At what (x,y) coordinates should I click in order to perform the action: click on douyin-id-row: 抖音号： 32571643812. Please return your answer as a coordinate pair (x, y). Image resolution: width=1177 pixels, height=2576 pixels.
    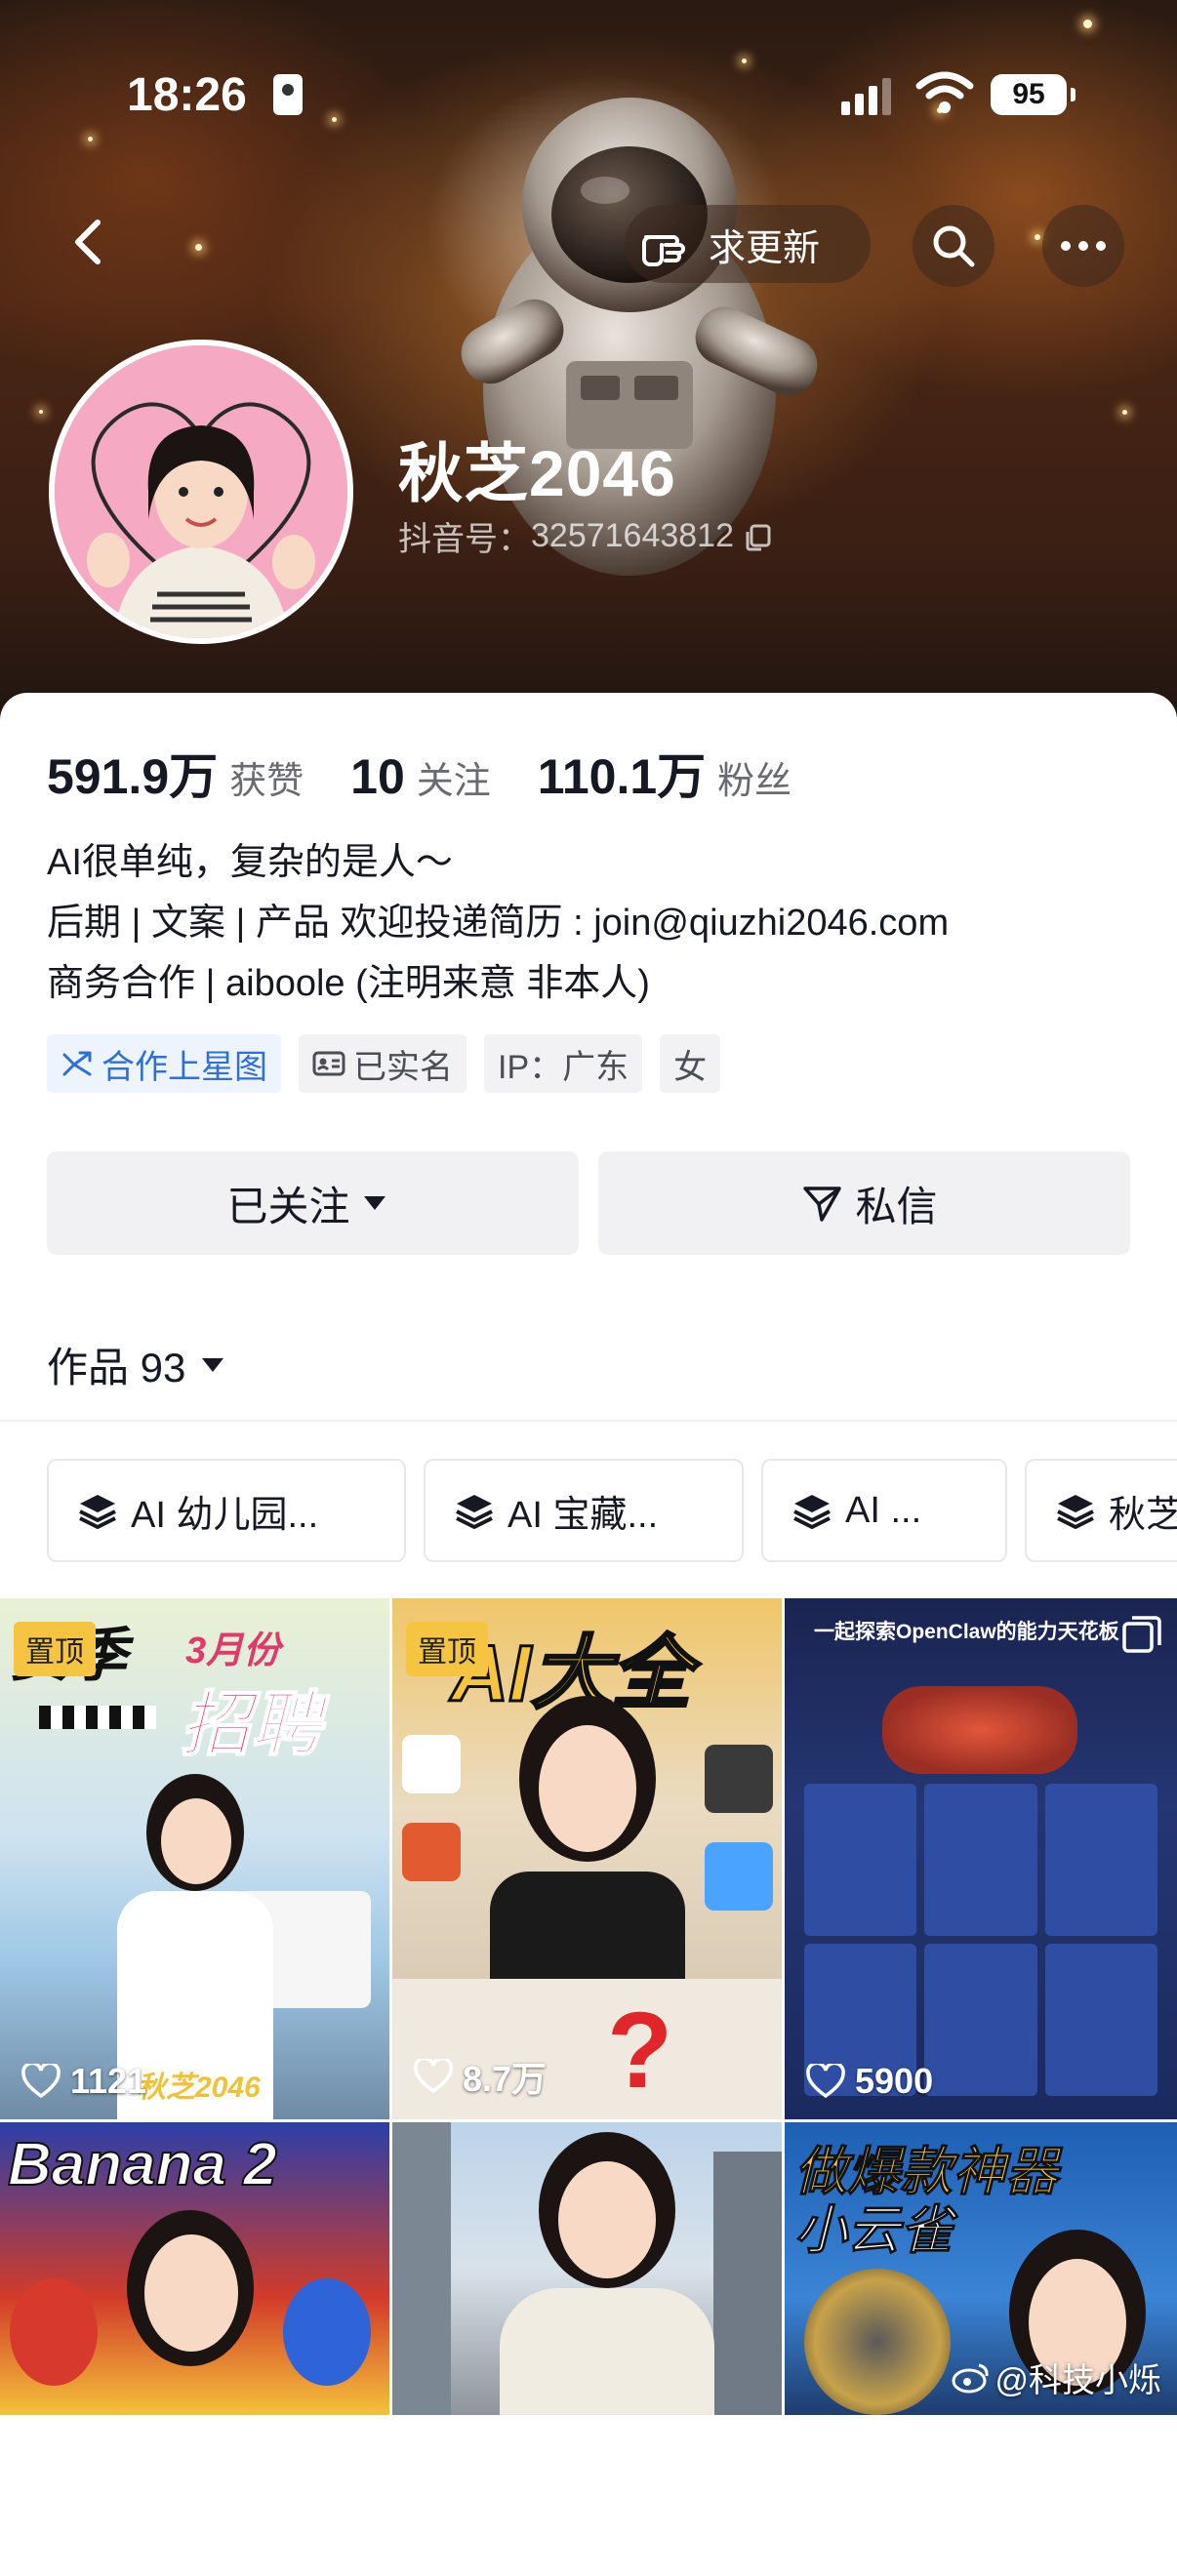
    Looking at the image, I should click on (587, 536).